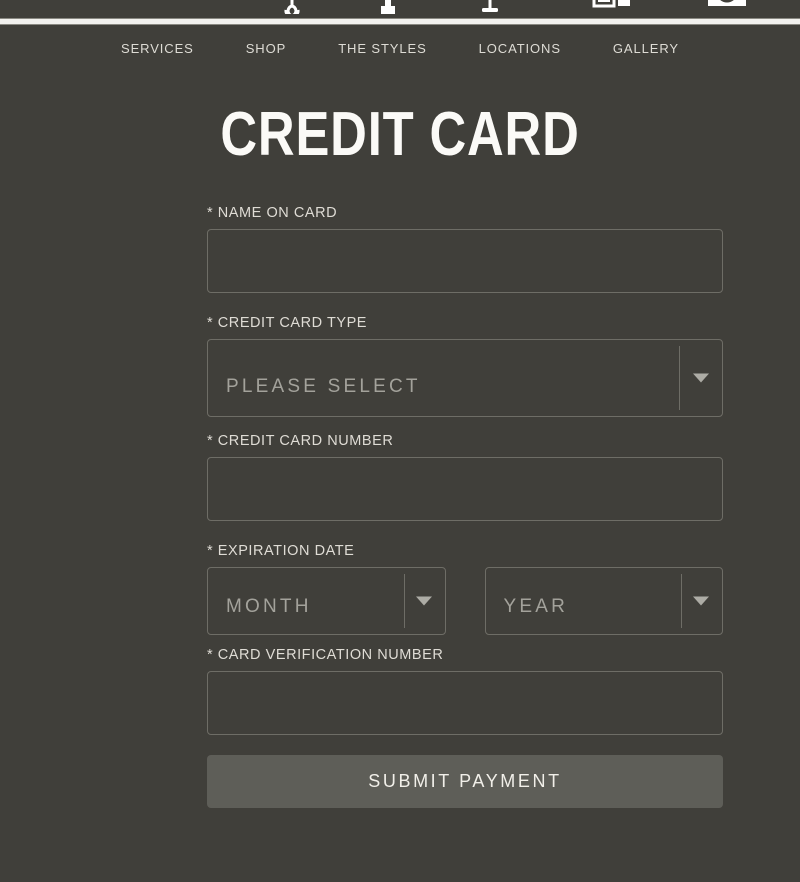 Image resolution: width=800 pixels, height=882 pixels. Describe the element at coordinates (465, 489) in the screenshot. I see `credit-card-number-input` at that location.